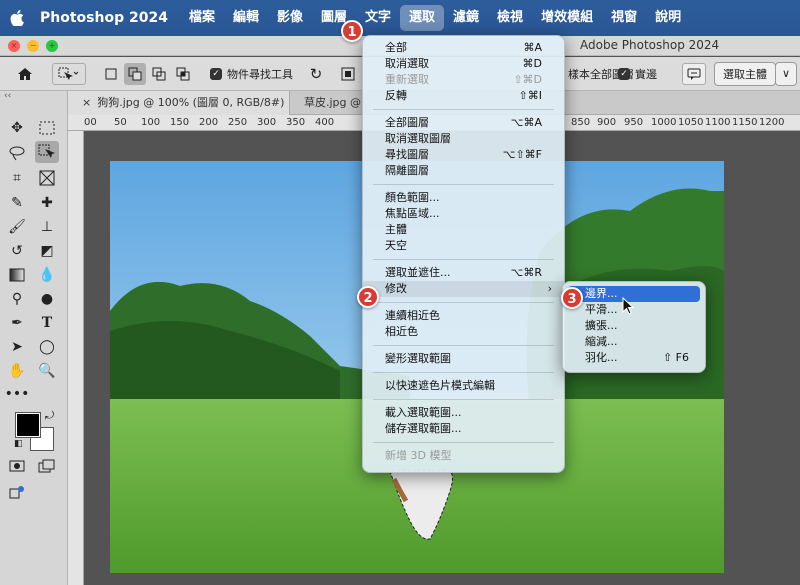 The image size is (800, 585). What do you see at coordinates (33, 46) in the screenshot?
I see `minimize-window-icon: −` at bounding box center [33, 46].